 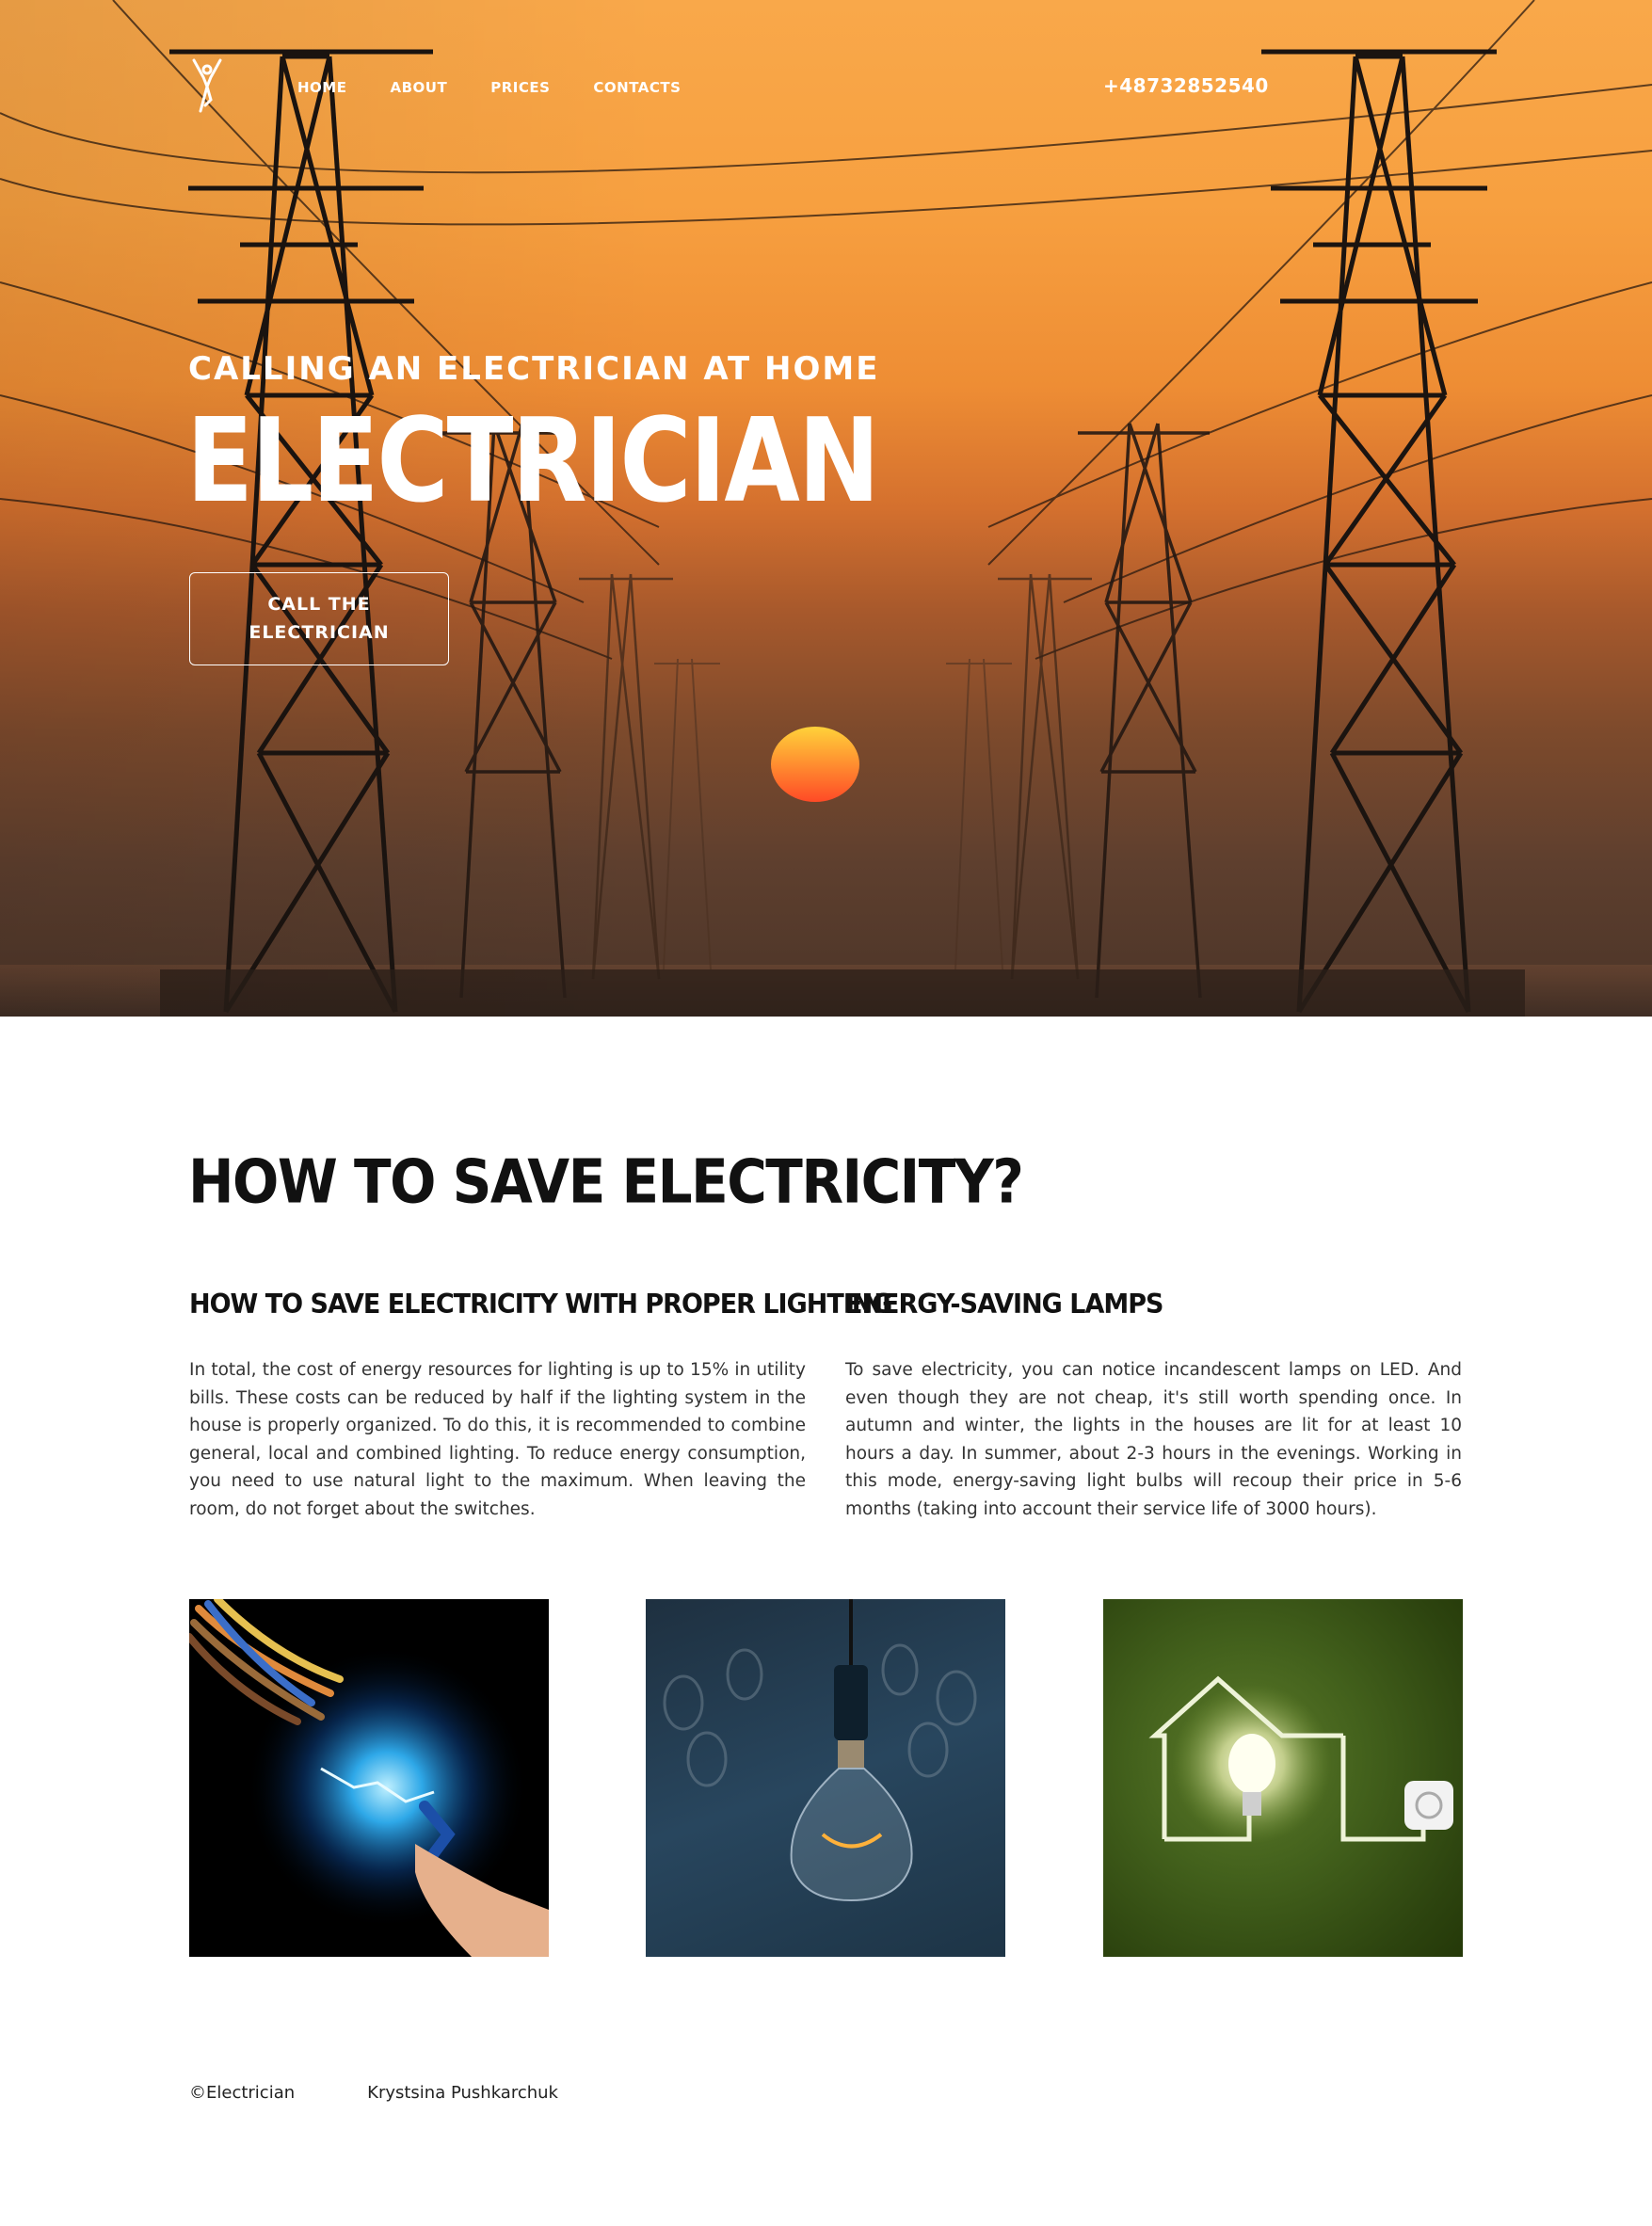 I want to click on save-electricity-title: HOW TO SAVE ELECTRICITY?, so click(x=606, y=1182).